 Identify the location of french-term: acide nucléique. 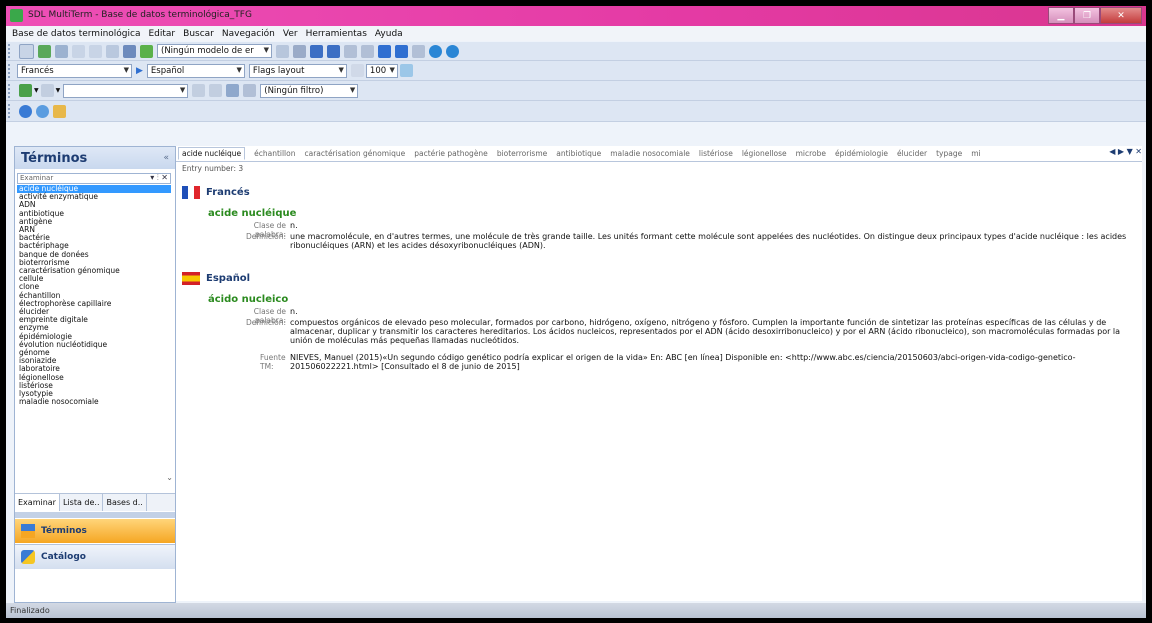
(252, 213).